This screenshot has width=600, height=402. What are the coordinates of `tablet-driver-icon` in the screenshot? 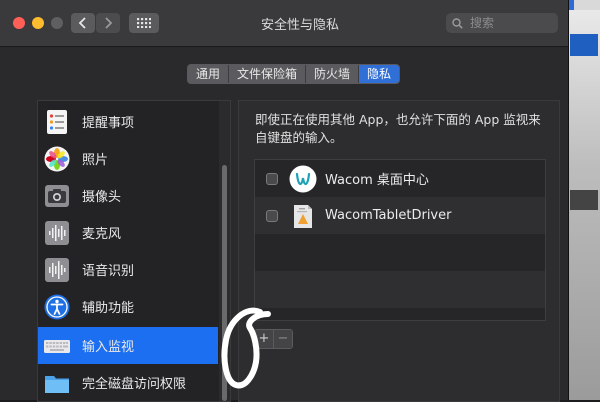 It's located at (303, 216).